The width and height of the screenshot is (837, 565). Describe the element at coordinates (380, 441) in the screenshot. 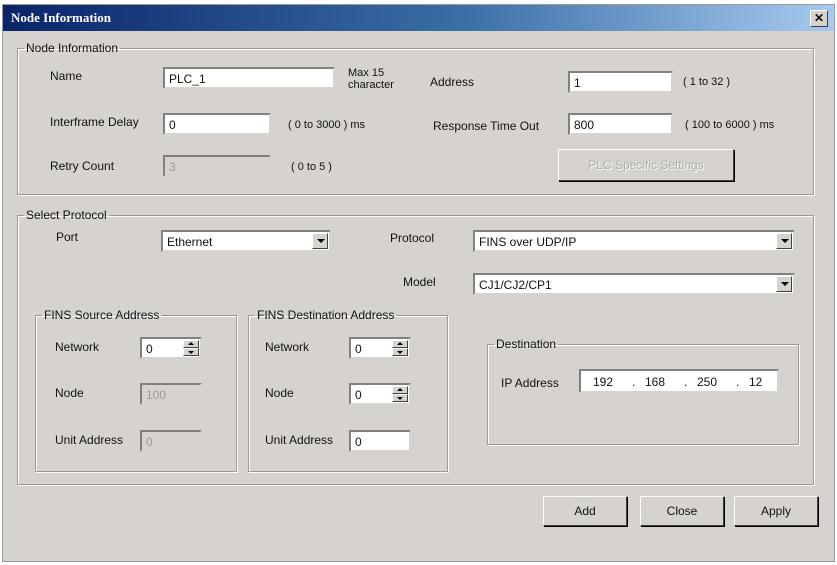

I see `dest-unit-address-input: 0` at that location.